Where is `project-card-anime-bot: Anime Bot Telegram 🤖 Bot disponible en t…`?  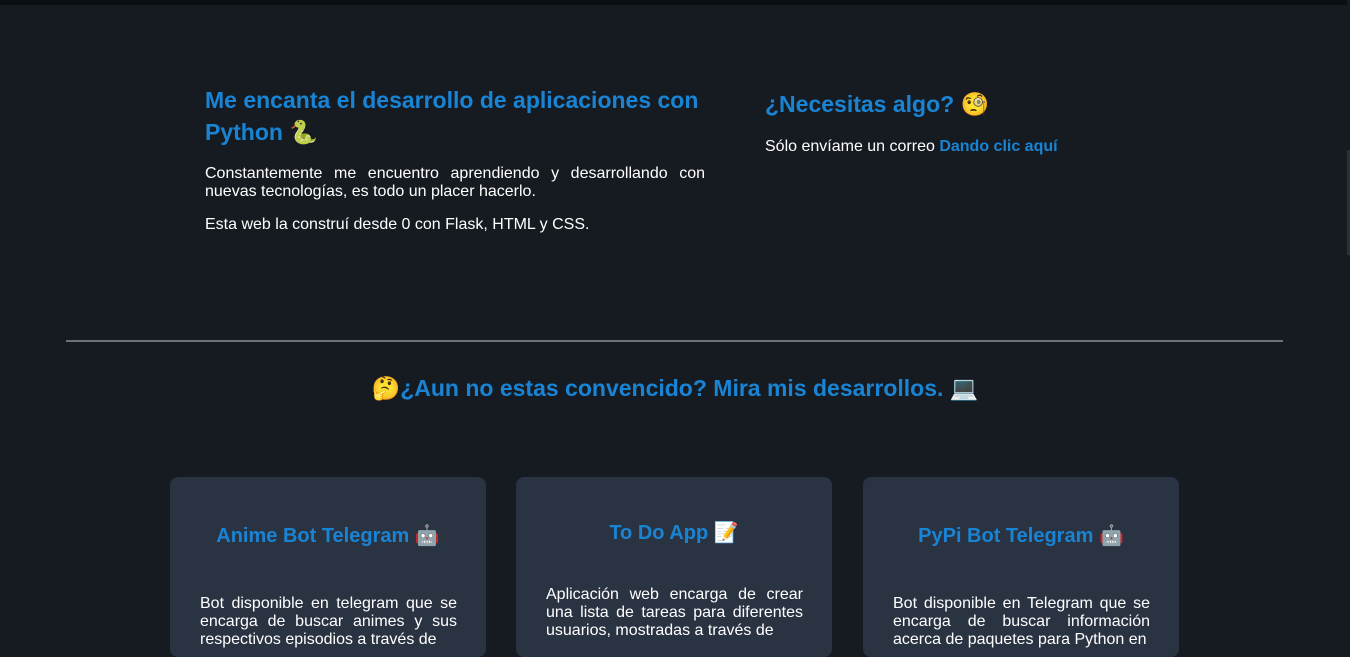
project-card-anime-bot: Anime Bot Telegram 🤖 Bot disponible en t… is located at coordinates (328, 567).